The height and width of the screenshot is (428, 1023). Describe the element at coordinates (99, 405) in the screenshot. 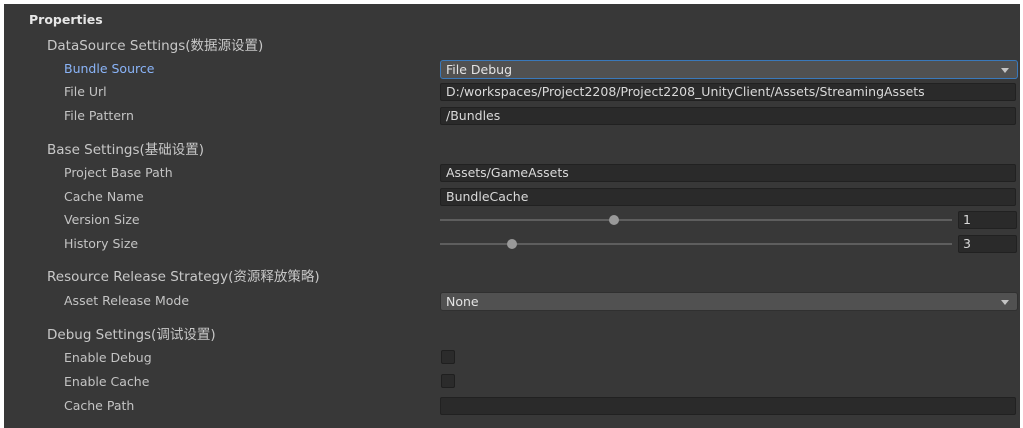

I see `cache-path-label: Cache Path` at that location.